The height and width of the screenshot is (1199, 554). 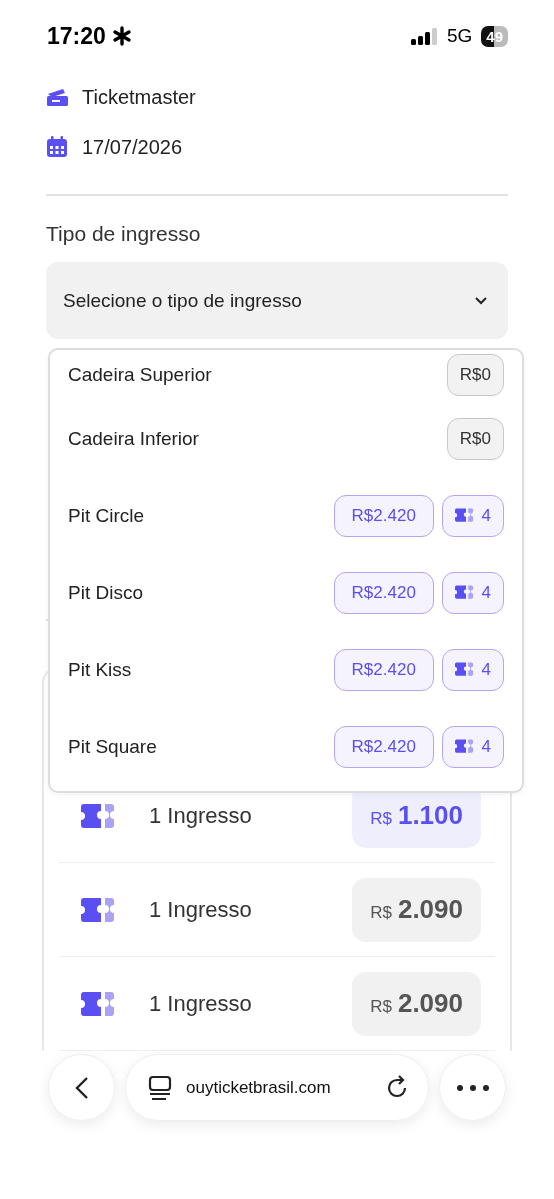 What do you see at coordinates (105, 592) in the screenshot?
I see `option-name: Pit Disco` at bounding box center [105, 592].